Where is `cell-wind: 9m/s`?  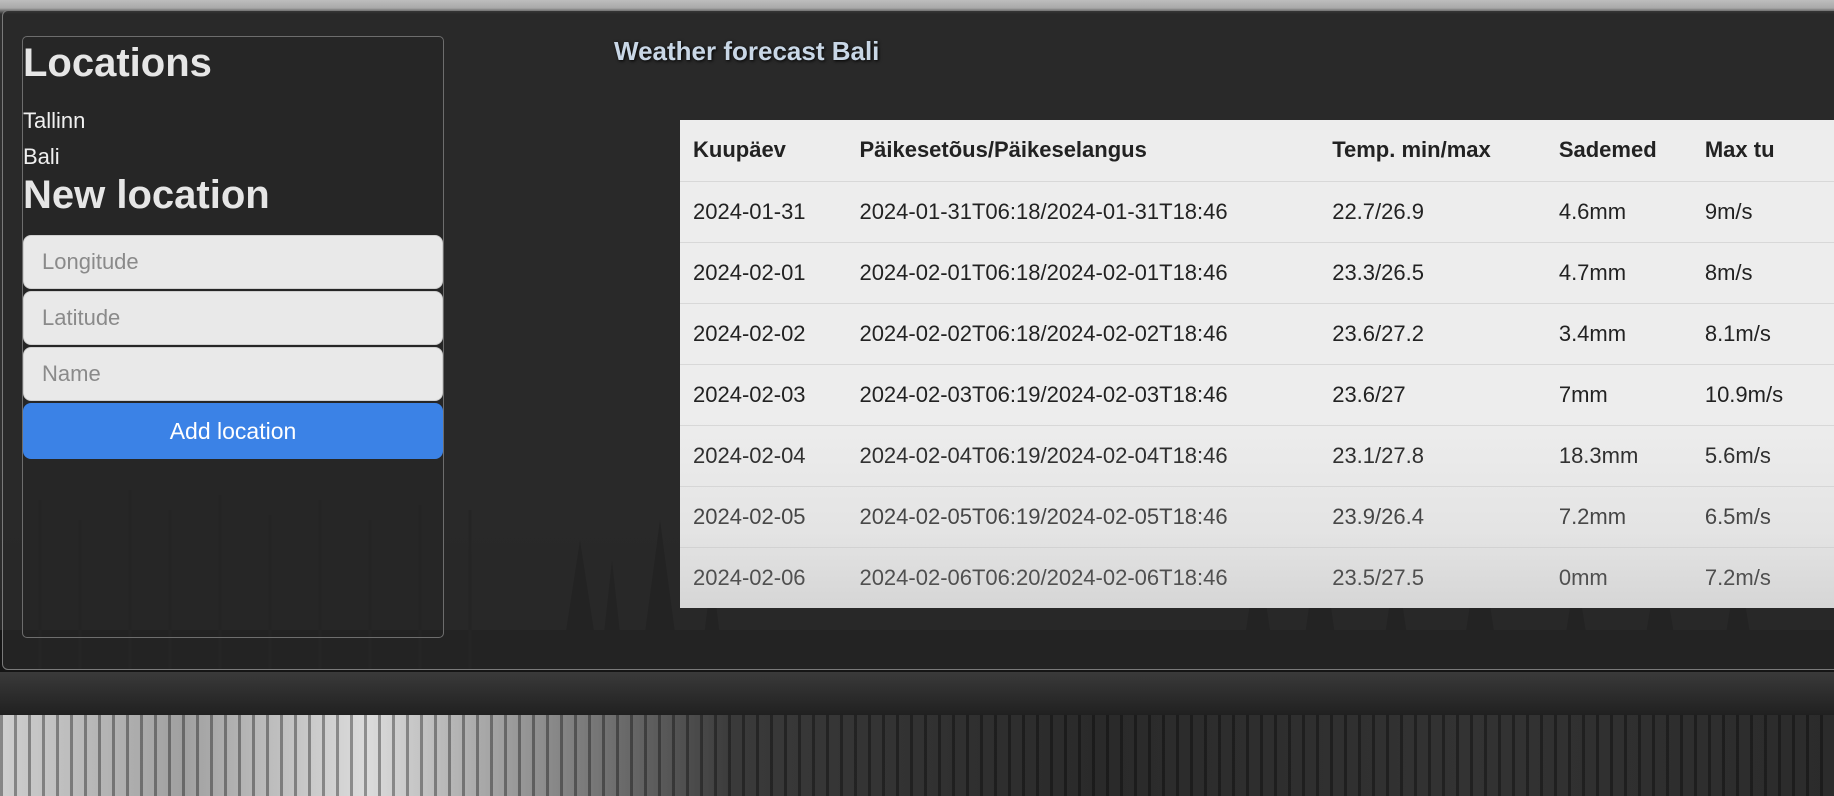
cell-wind: 9m/s is located at coordinates (1762, 212).